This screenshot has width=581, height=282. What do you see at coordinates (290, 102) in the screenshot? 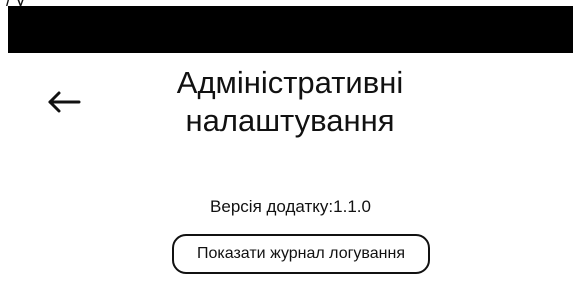
I see `page-title: Адміністративні налаштування` at bounding box center [290, 102].